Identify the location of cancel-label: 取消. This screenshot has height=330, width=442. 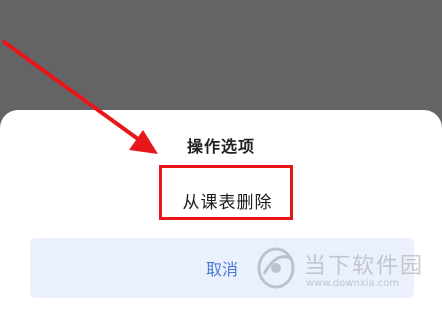
(221, 269).